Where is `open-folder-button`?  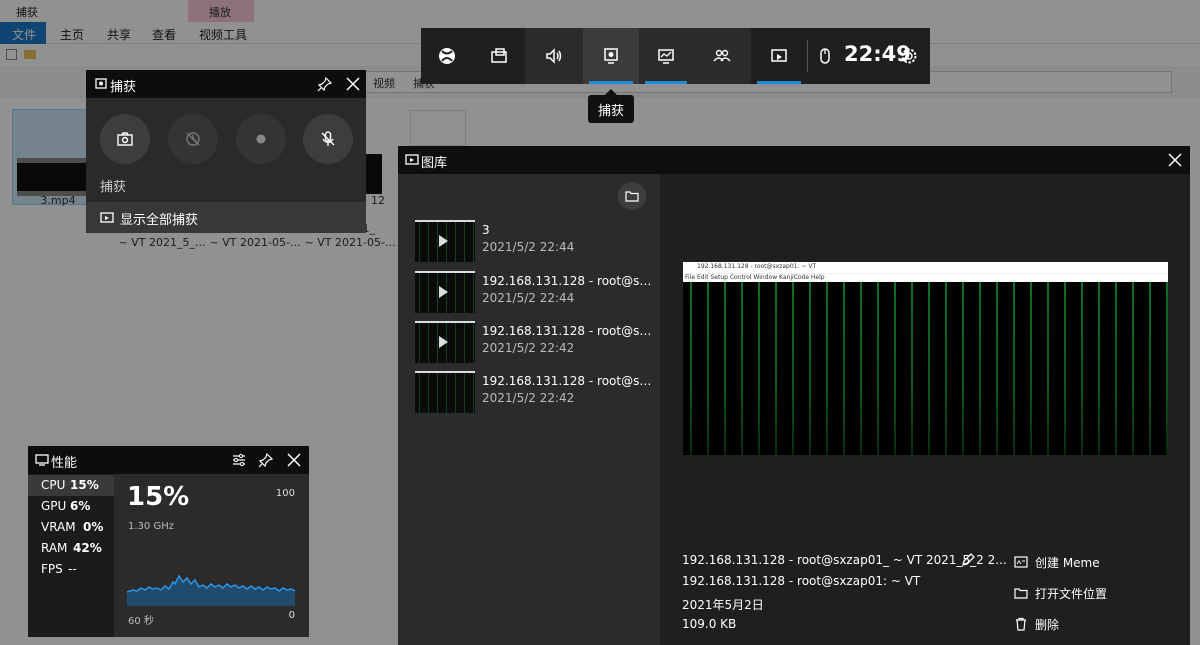
open-folder-button is located at coordinates (632, 196).